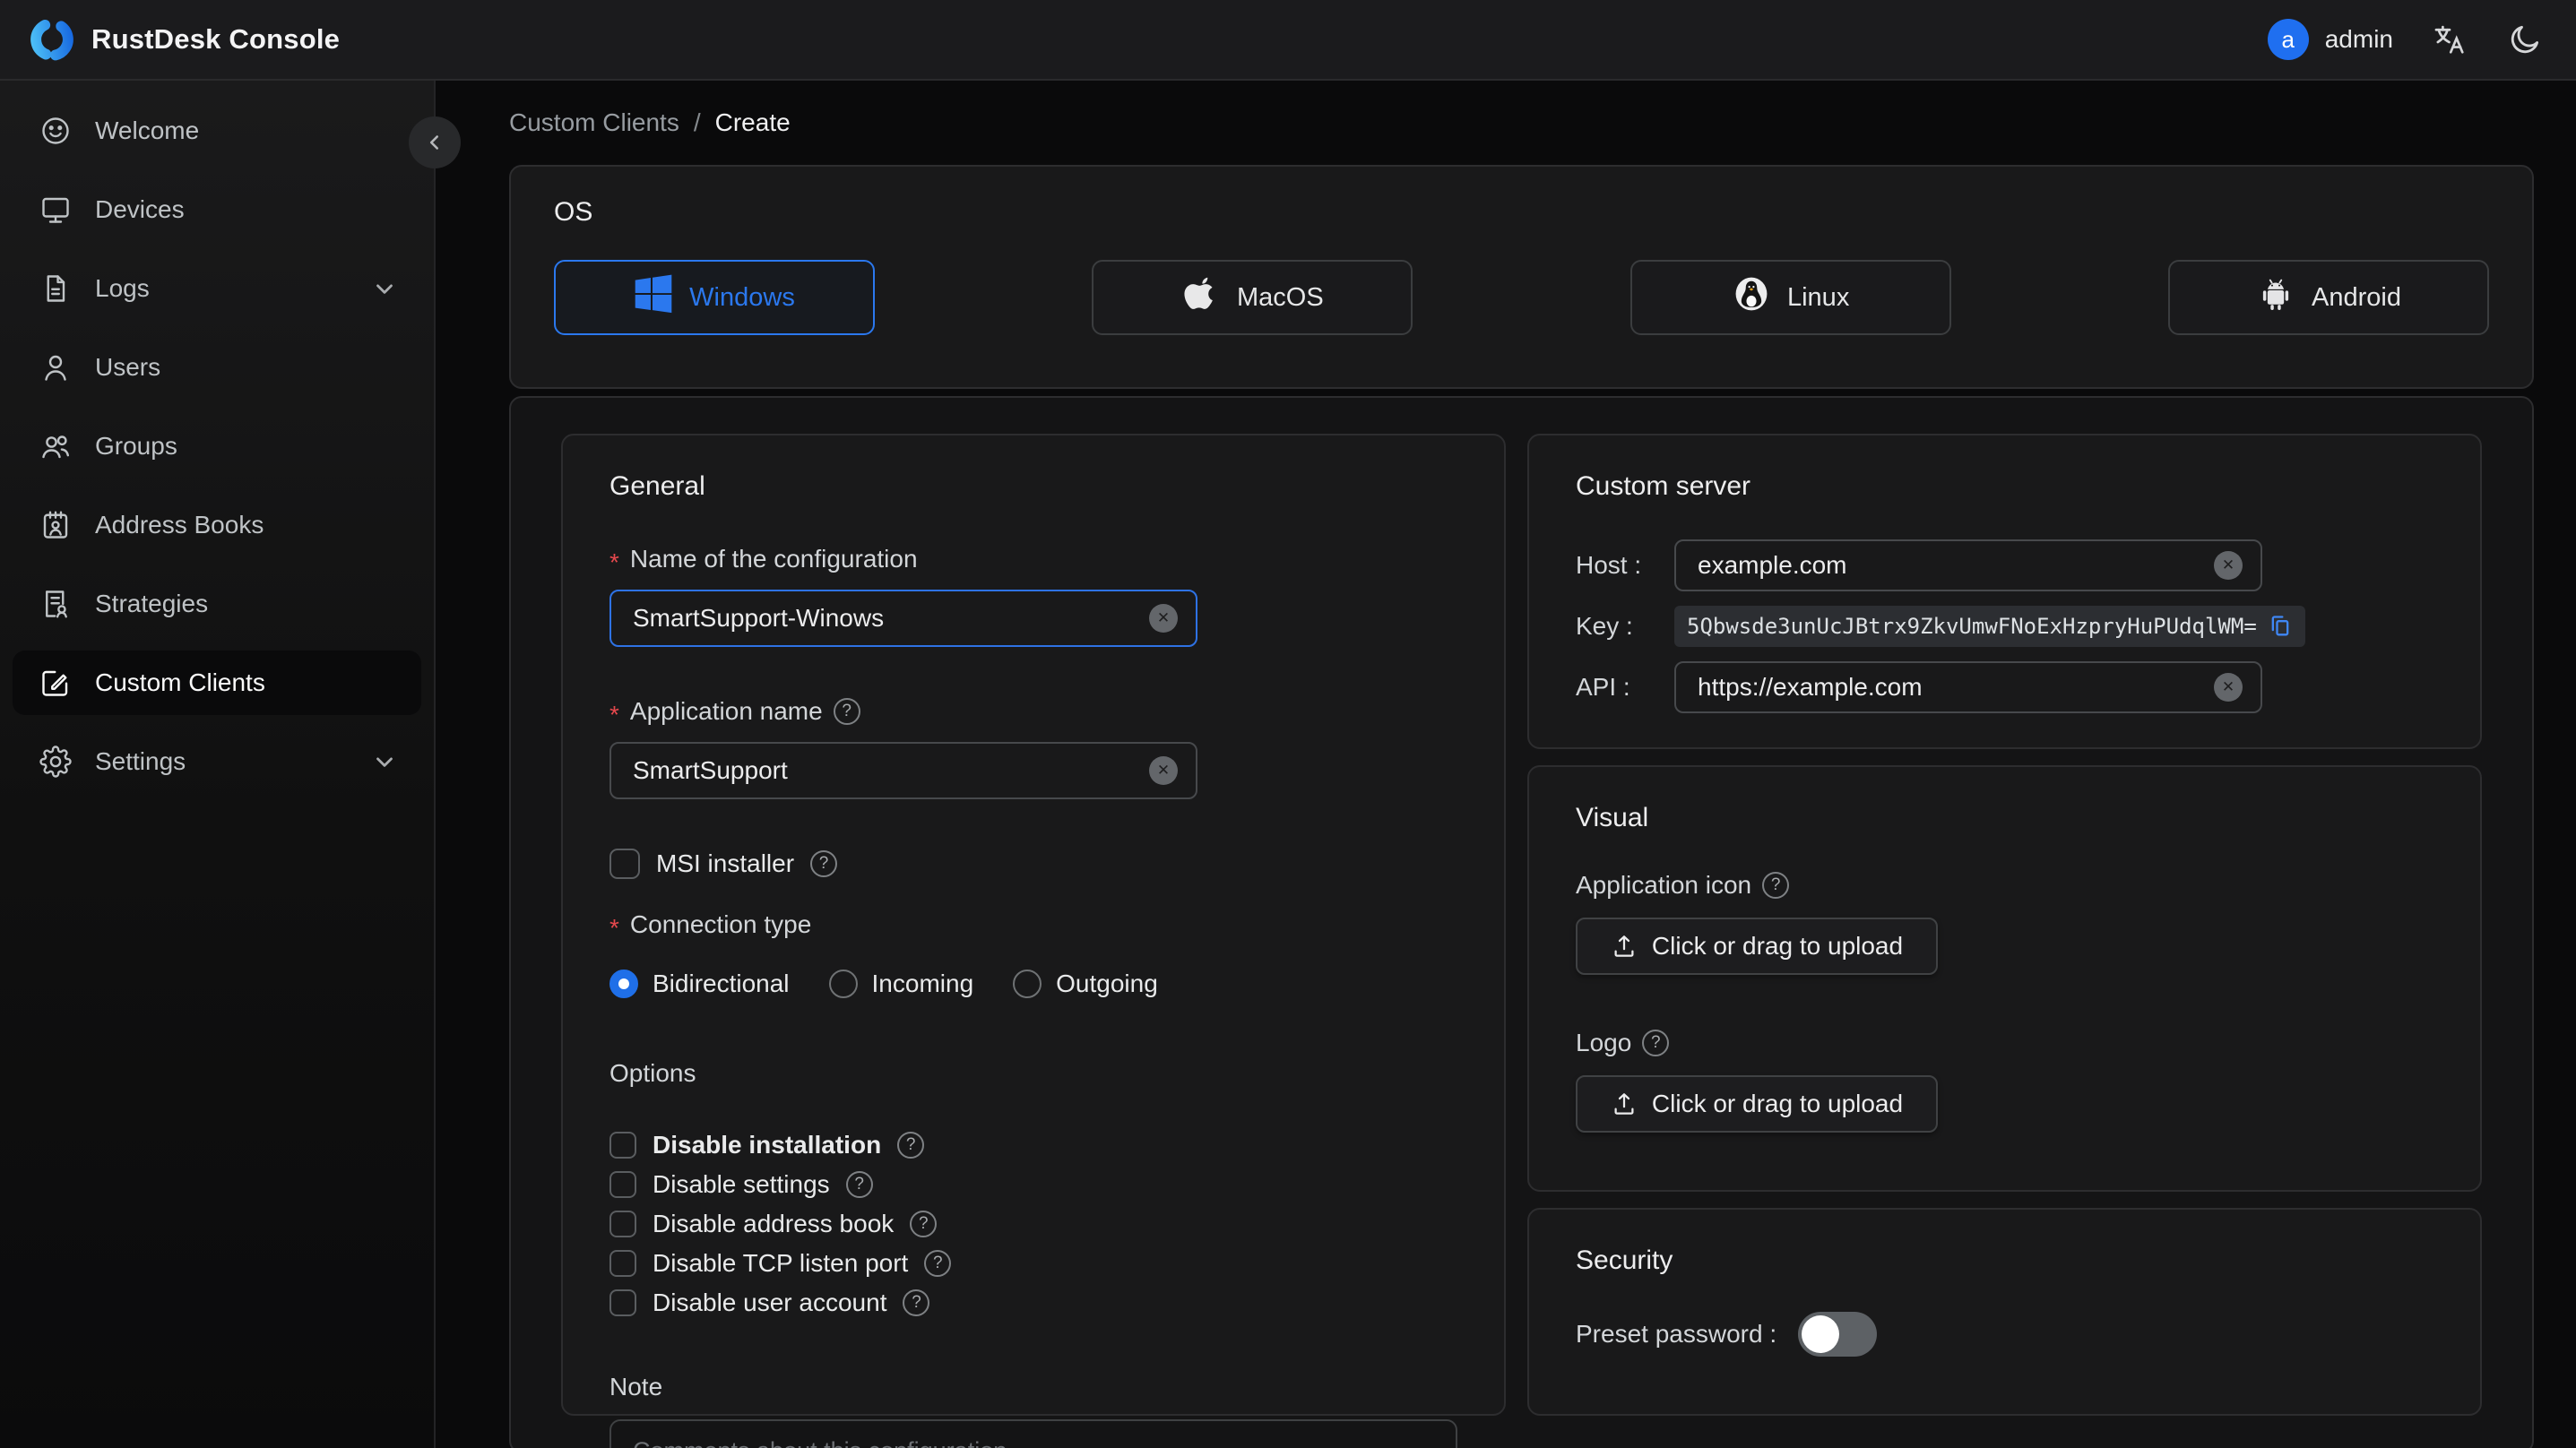  I want to click on disable-installation-checkbox, so click(622, 1145).